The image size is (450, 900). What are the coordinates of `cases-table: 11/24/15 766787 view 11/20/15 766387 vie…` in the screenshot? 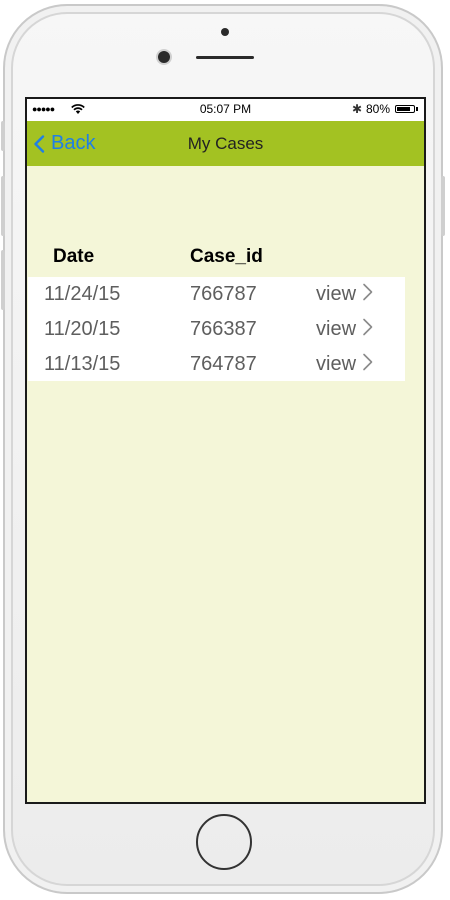 It's located at (216, 329).